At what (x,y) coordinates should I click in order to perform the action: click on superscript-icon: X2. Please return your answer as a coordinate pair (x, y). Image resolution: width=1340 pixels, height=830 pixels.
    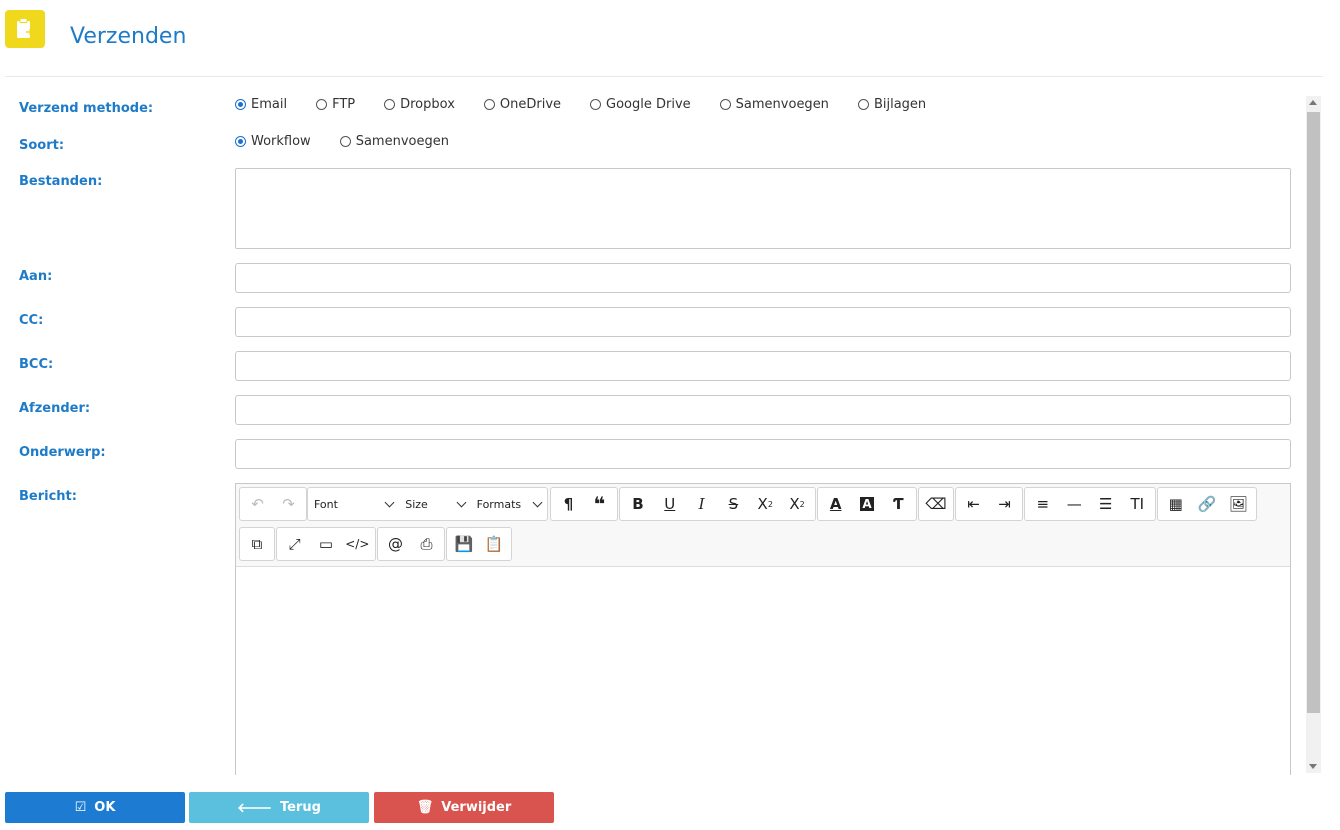
    Looking at the image, I should click on (797, 504).